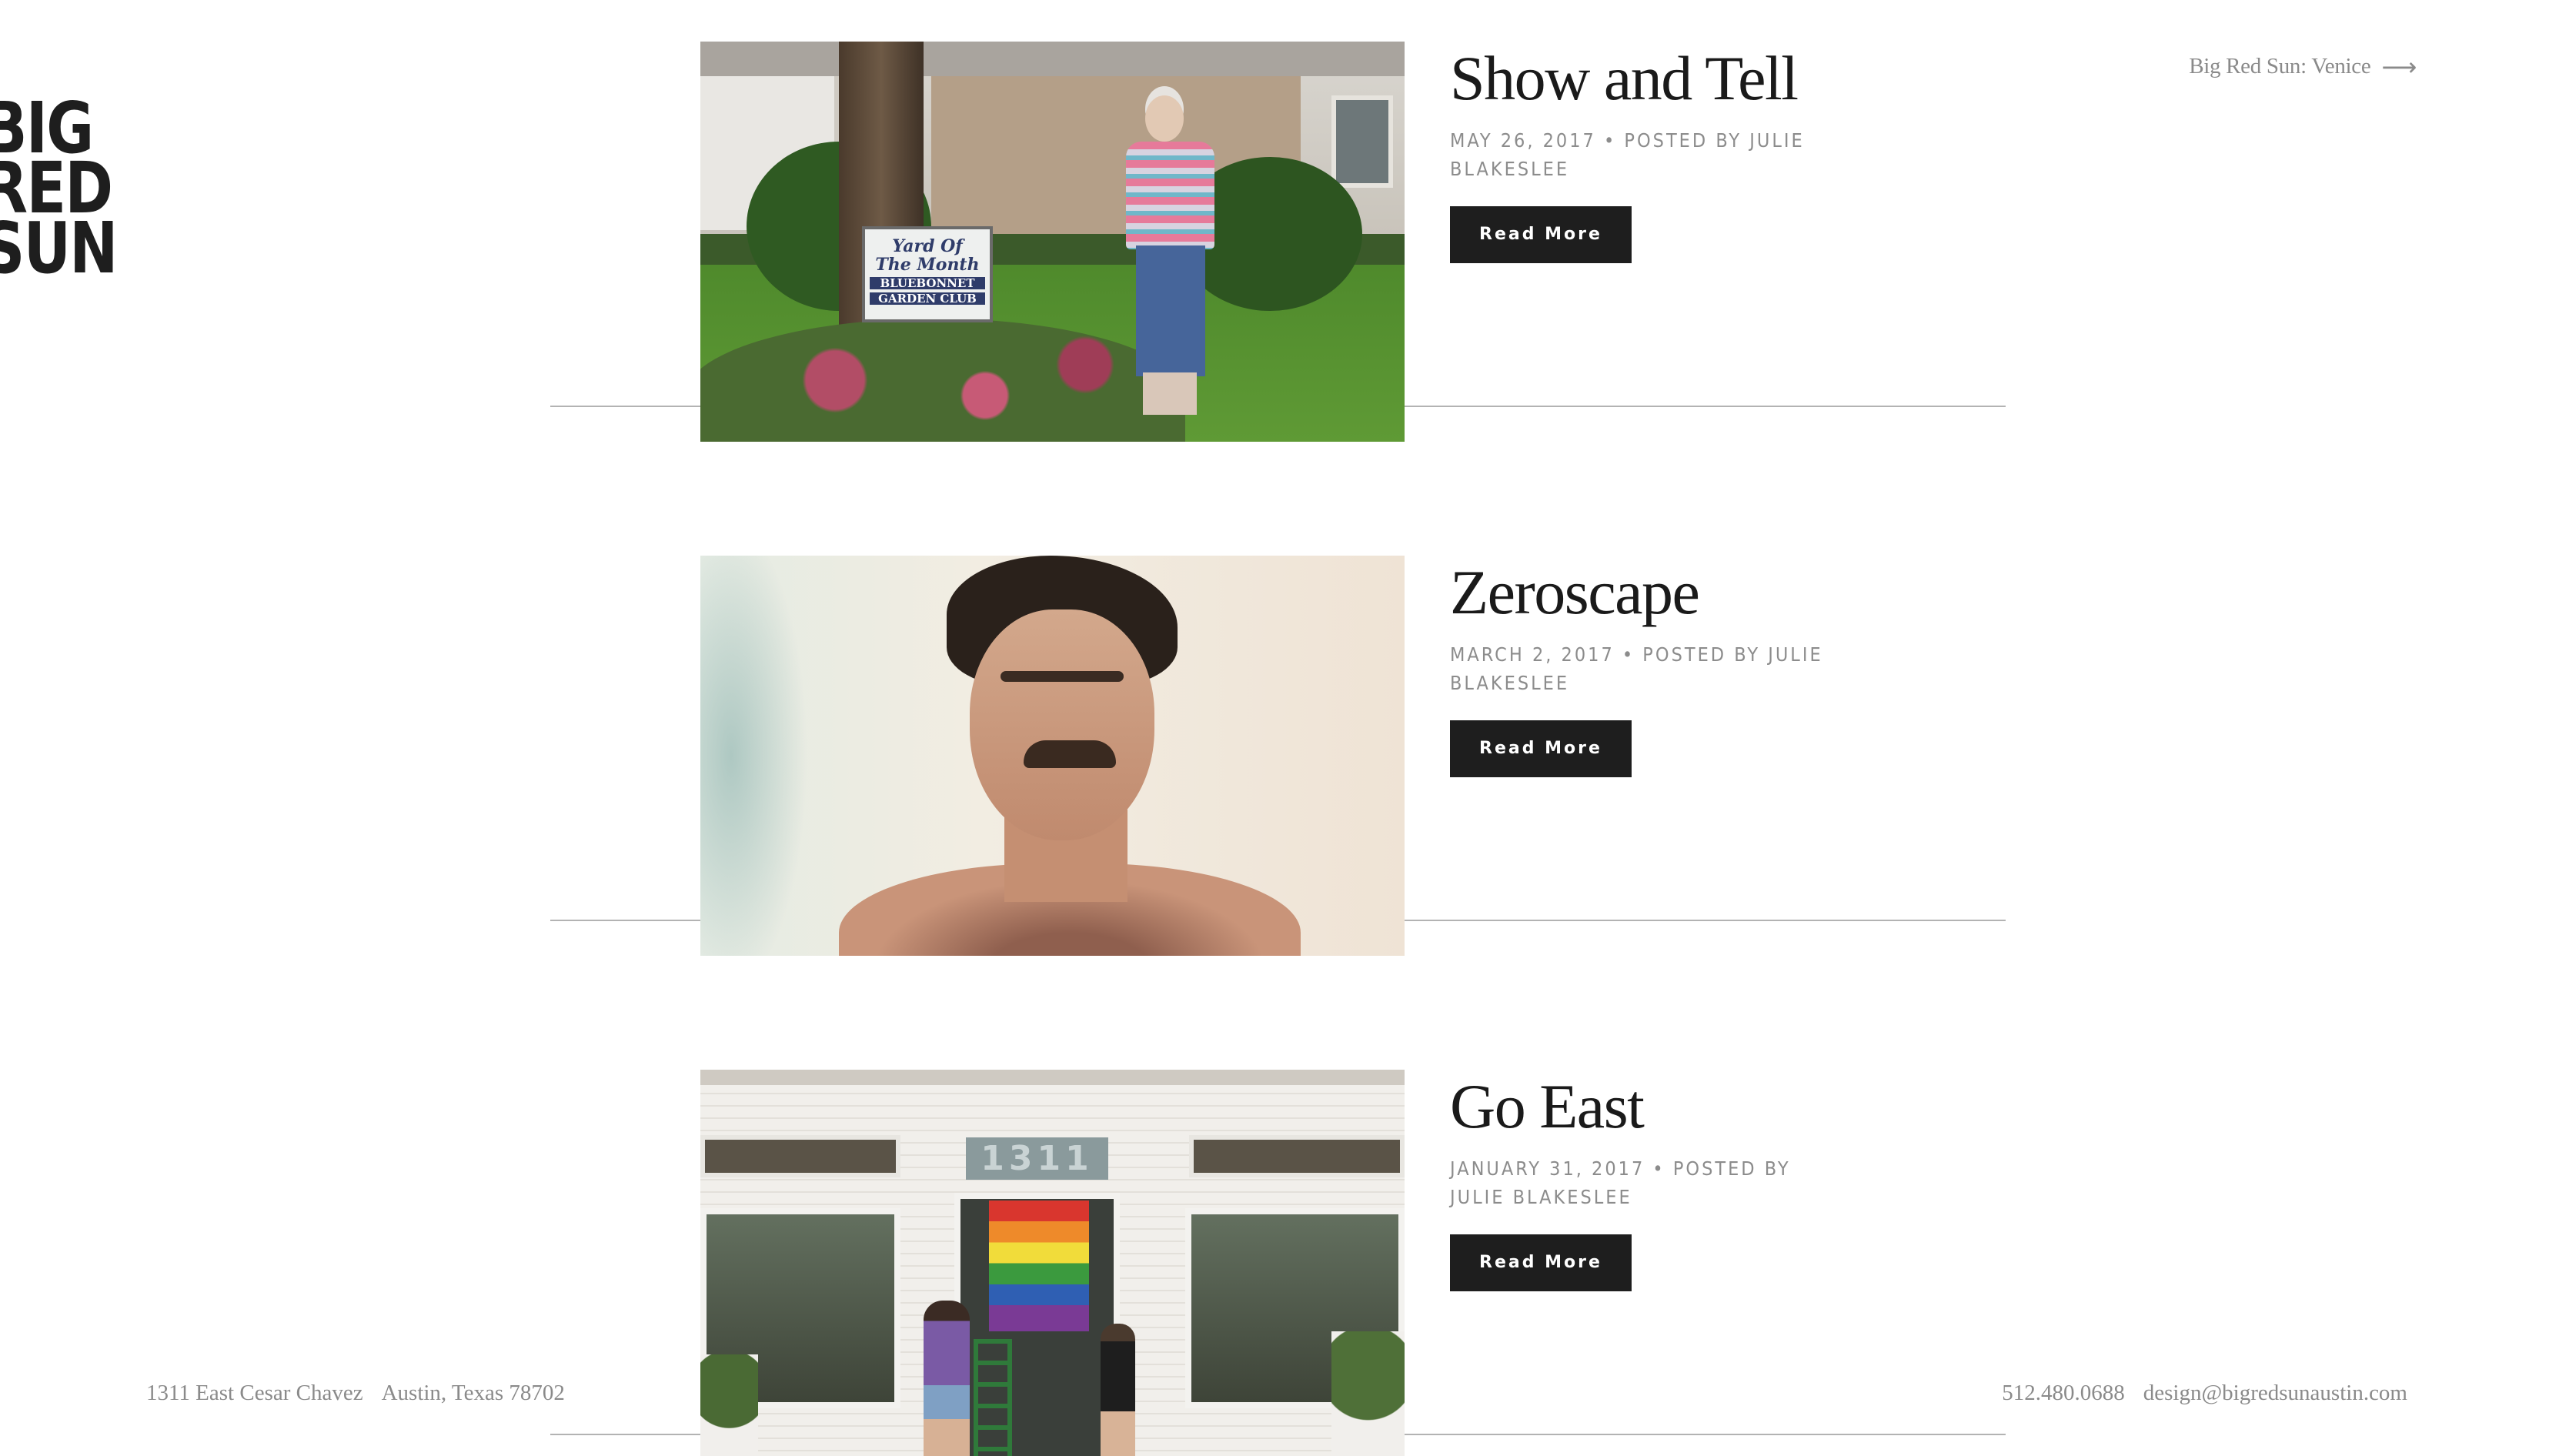  I want to click on footer-contact: 512.480.0688 design@bigredsunaustin.com, so click(2204, 1393).